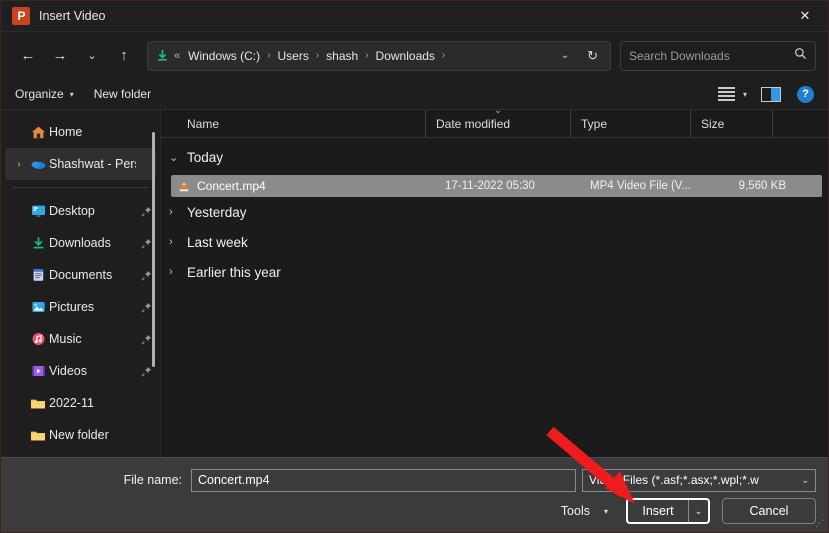 This screenshot has height=533, width=829. I want to click on pane-right, so click(775, 94).